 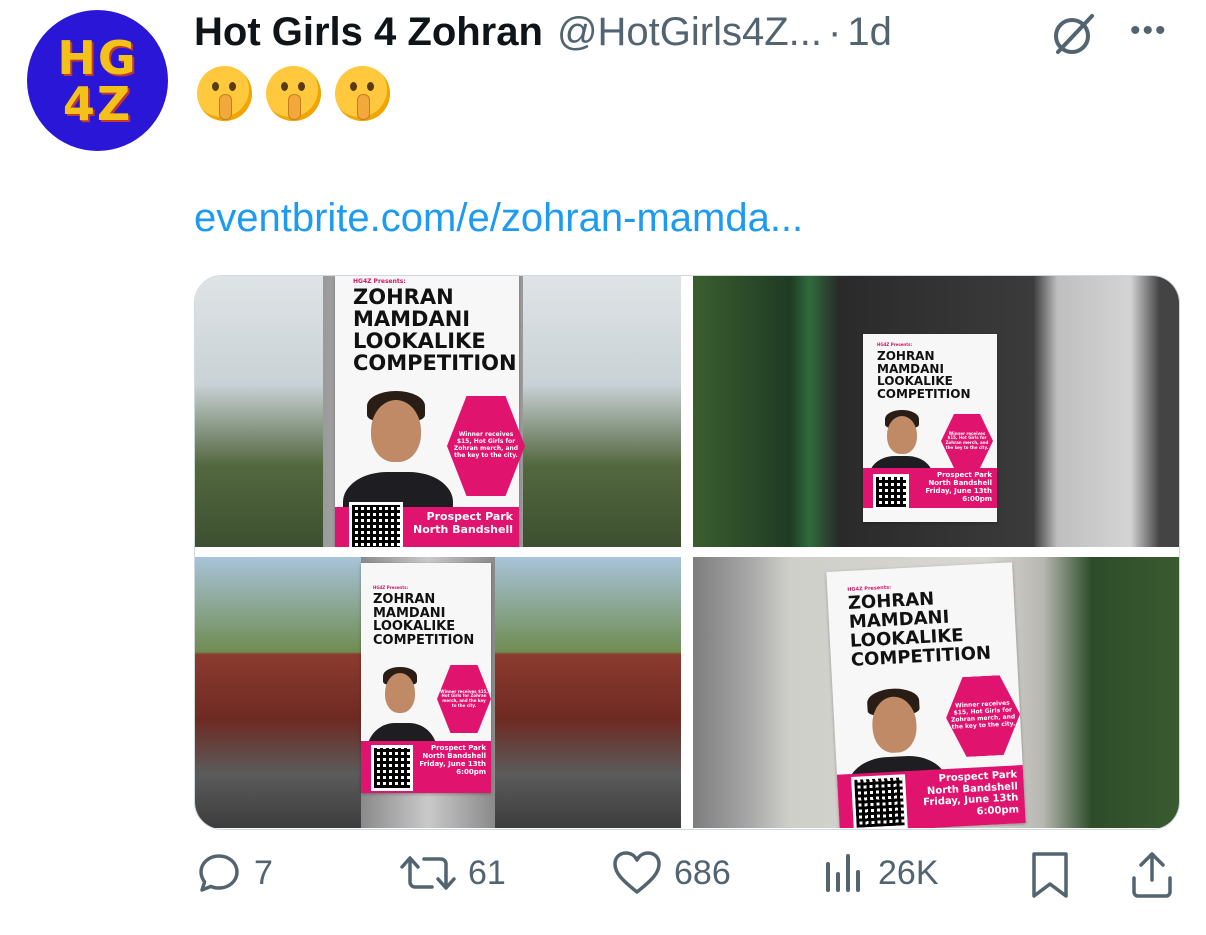 I want to click on avatar-text-line1: HG, so click(x=97, y=57).